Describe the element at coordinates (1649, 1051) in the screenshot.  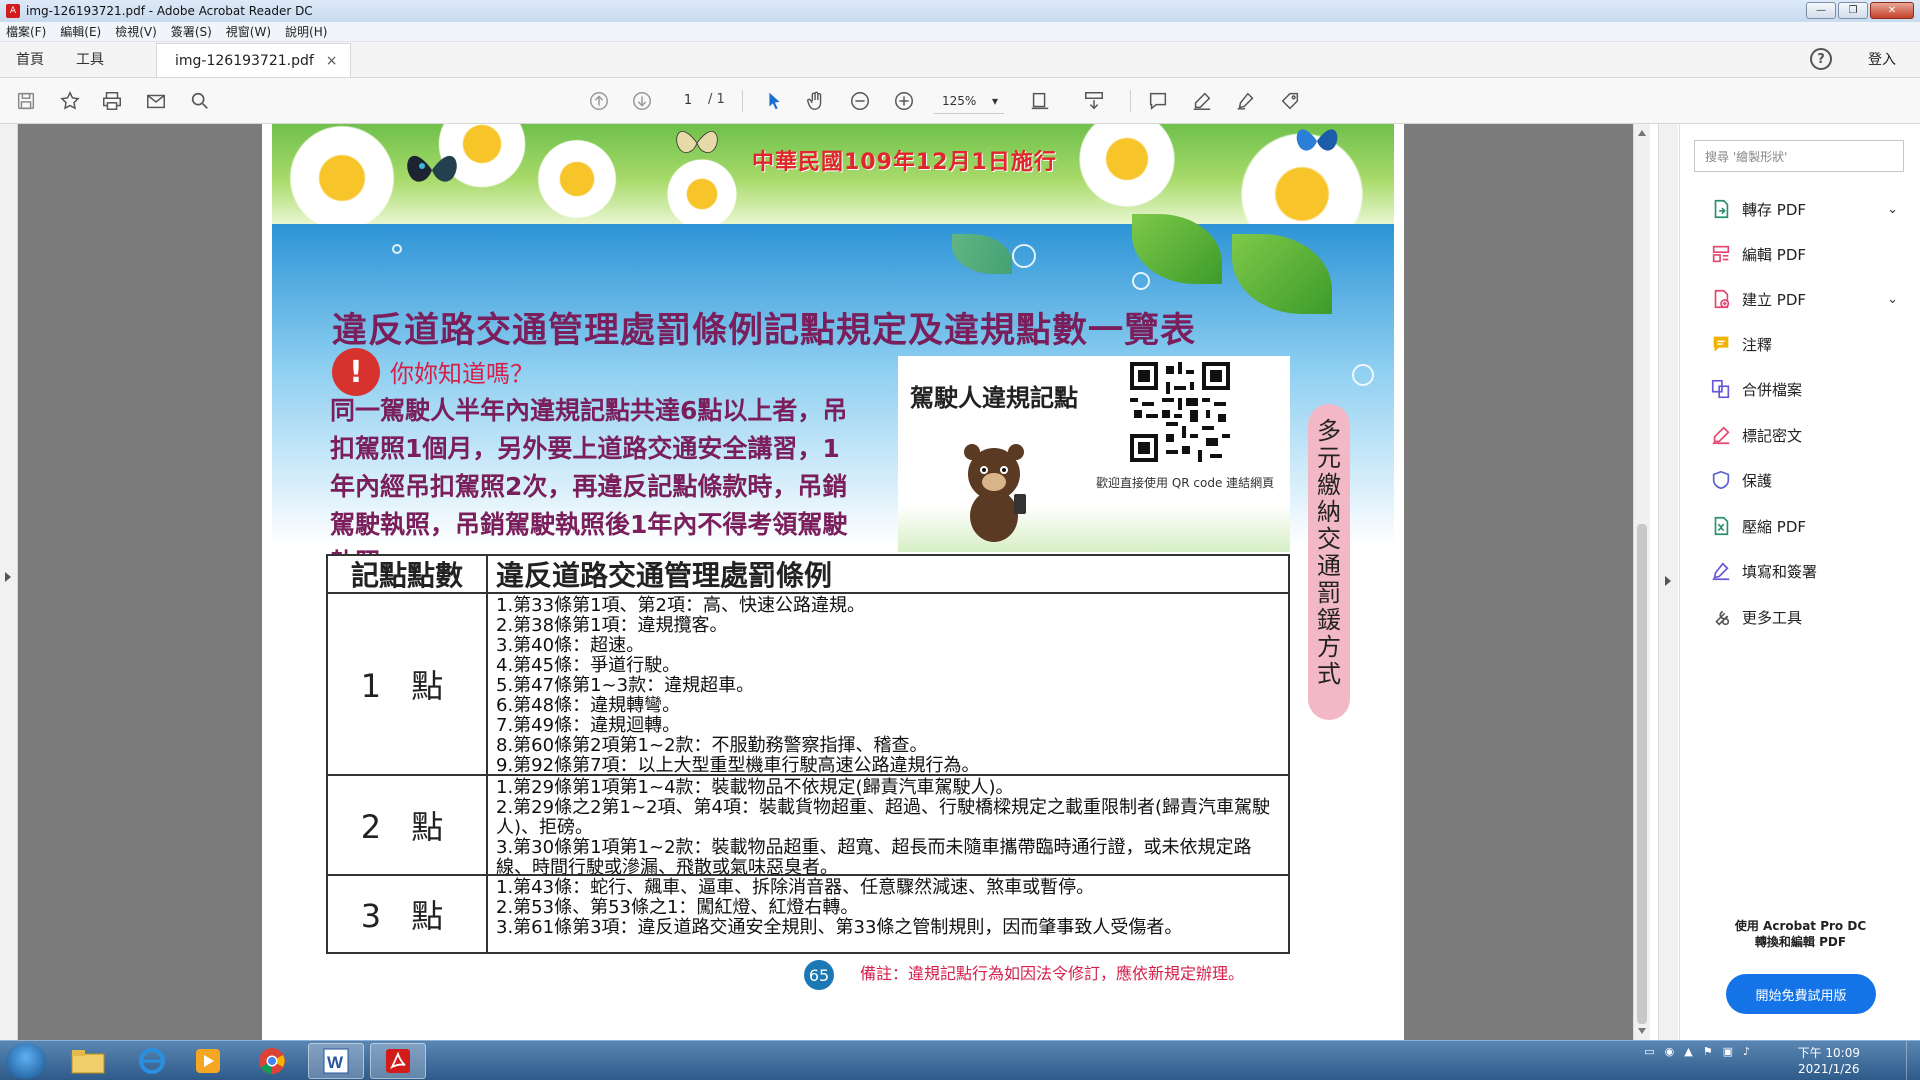
I see `keyboard-icon: ▭` at that location.